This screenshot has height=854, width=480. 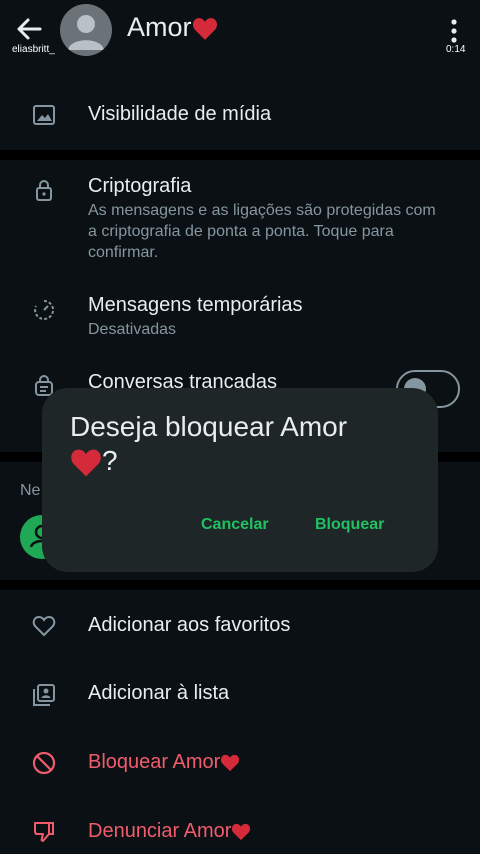 What do you see at coordinates (164, 762) in the screenshot?
I see `block-contact-button: Bloquear Amor` at bounding box center [164, 762].